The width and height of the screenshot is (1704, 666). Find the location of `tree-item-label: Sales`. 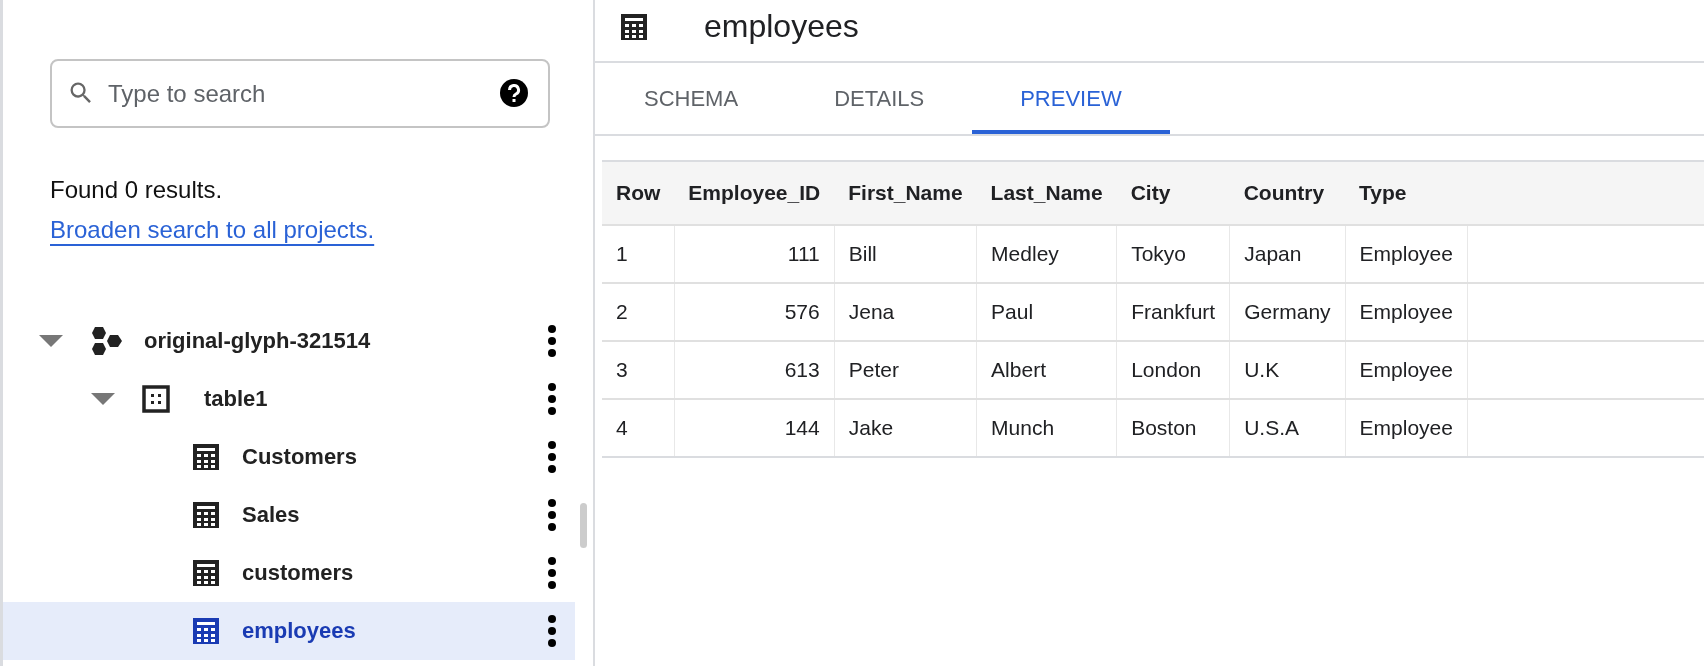

tree-item-label: Sales is located at coordinates (271, 515).